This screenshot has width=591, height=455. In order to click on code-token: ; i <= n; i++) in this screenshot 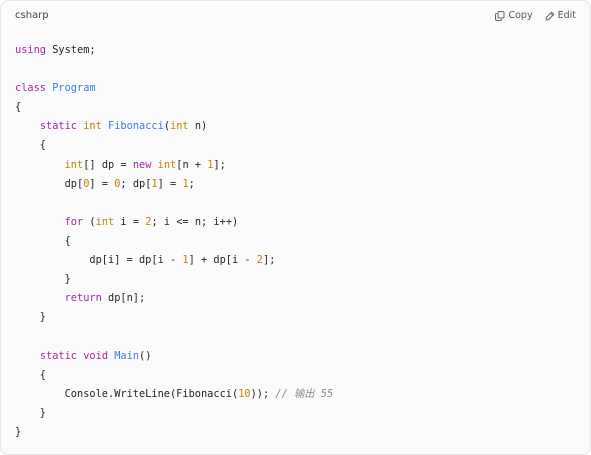, I will do `click(195, 221)`.